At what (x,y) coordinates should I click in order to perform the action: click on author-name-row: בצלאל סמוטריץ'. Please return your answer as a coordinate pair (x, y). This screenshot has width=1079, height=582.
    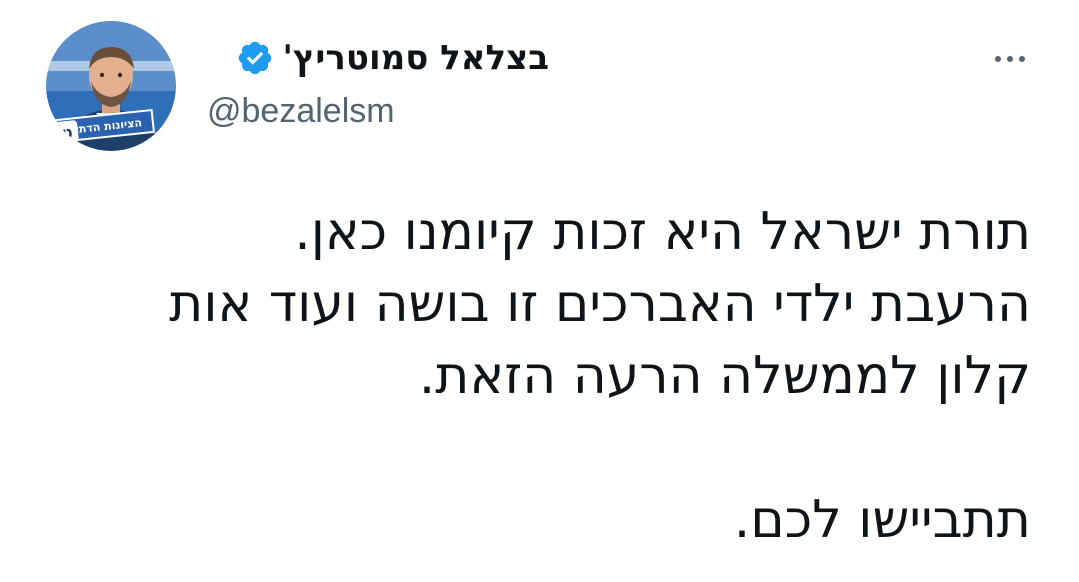
    Looking at the image, I should click on (392, 58).